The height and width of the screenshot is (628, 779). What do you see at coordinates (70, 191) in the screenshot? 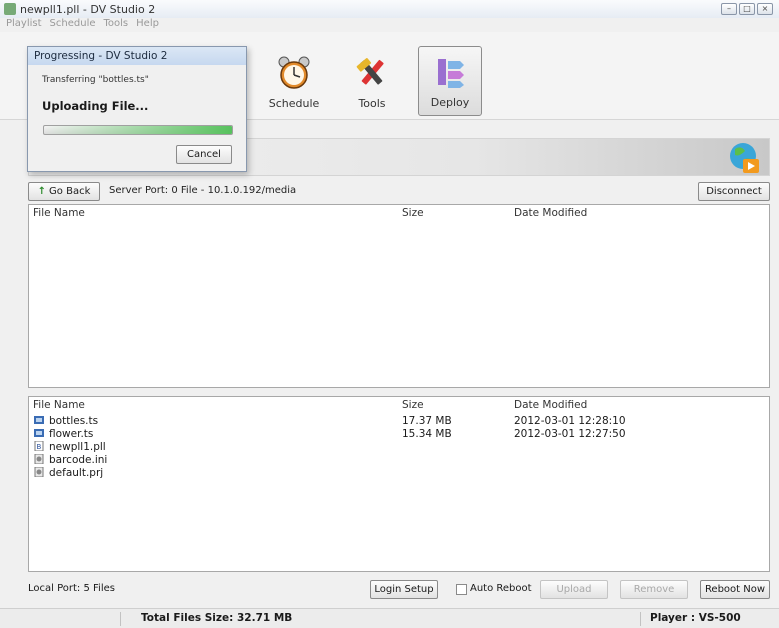
I see `go-back-label: Go Back` at bounding box center [70, 191].